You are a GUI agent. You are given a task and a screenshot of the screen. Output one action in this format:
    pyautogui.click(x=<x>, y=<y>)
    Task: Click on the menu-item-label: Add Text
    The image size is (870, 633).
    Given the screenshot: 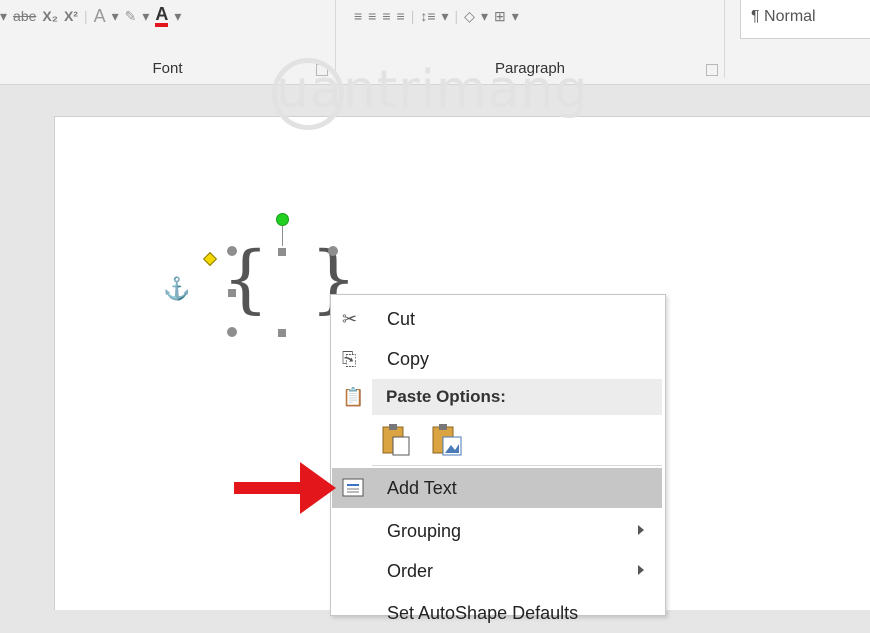 What is the action you would take?
    pyautogui.click(x=422, y=488)
    